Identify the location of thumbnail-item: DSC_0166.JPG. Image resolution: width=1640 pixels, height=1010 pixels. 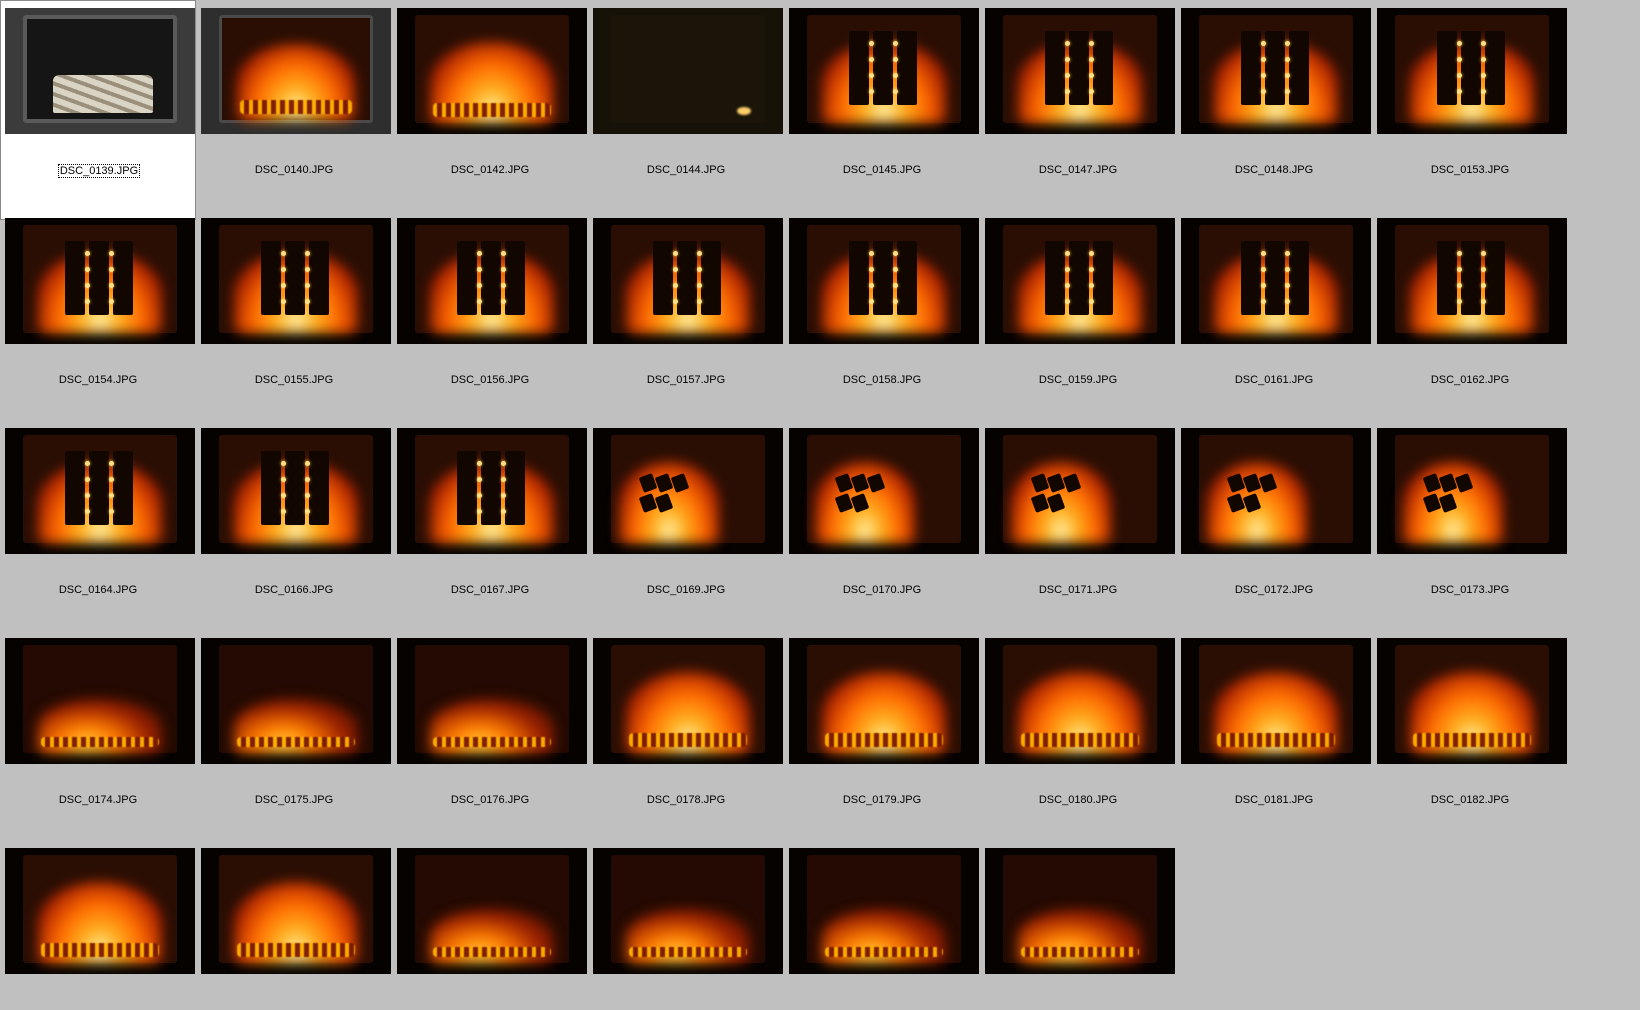
(294, 530).